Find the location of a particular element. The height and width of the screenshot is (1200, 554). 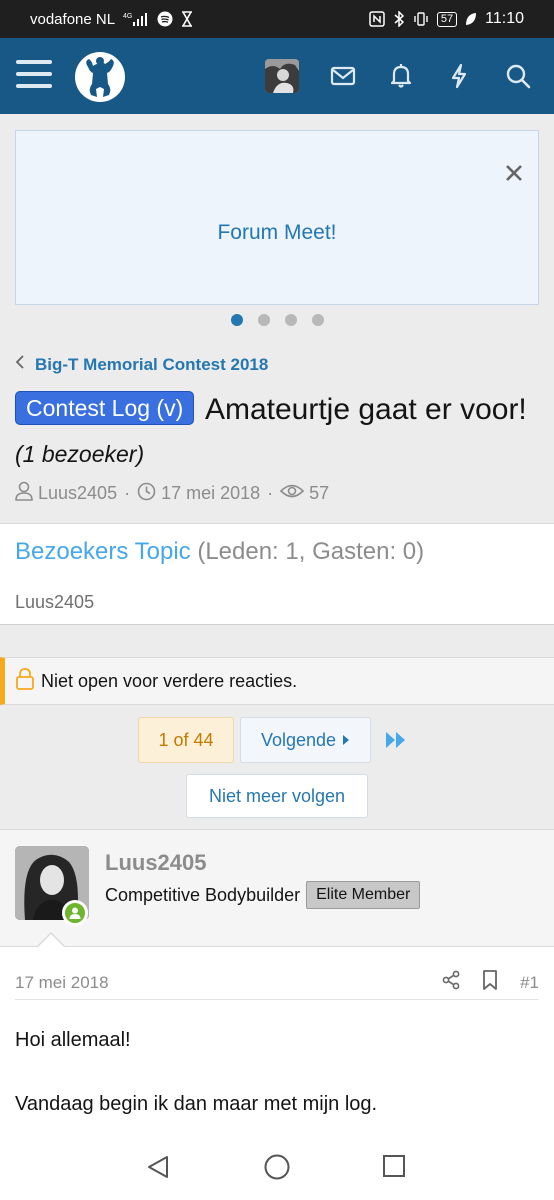

post-pointer is located at coordinates (51, 940).